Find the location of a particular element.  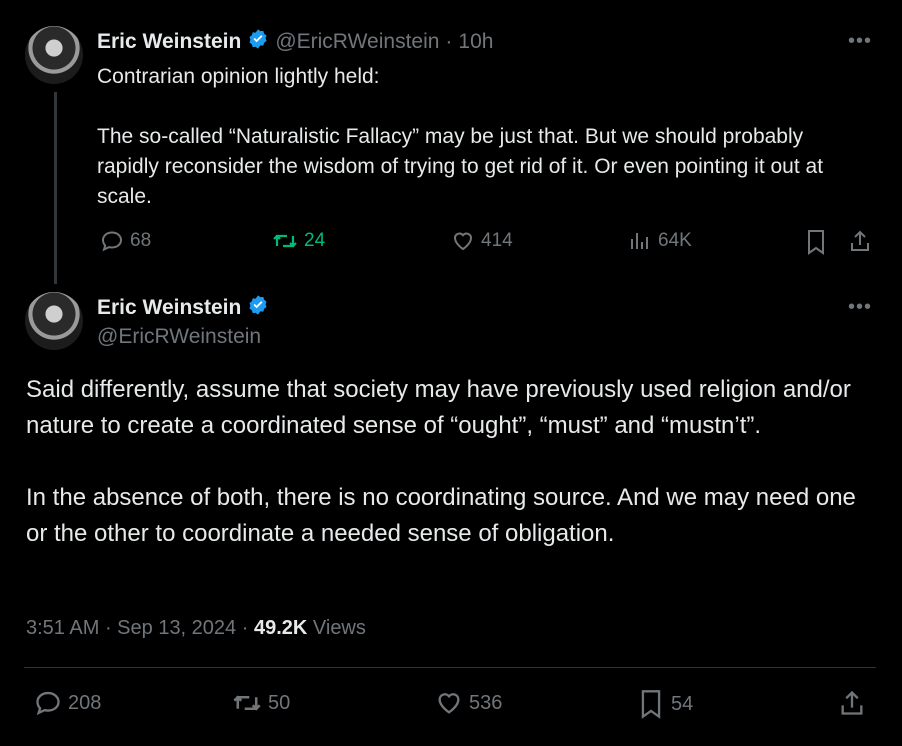

like-count: 414 is located at coordinates (497, 240).